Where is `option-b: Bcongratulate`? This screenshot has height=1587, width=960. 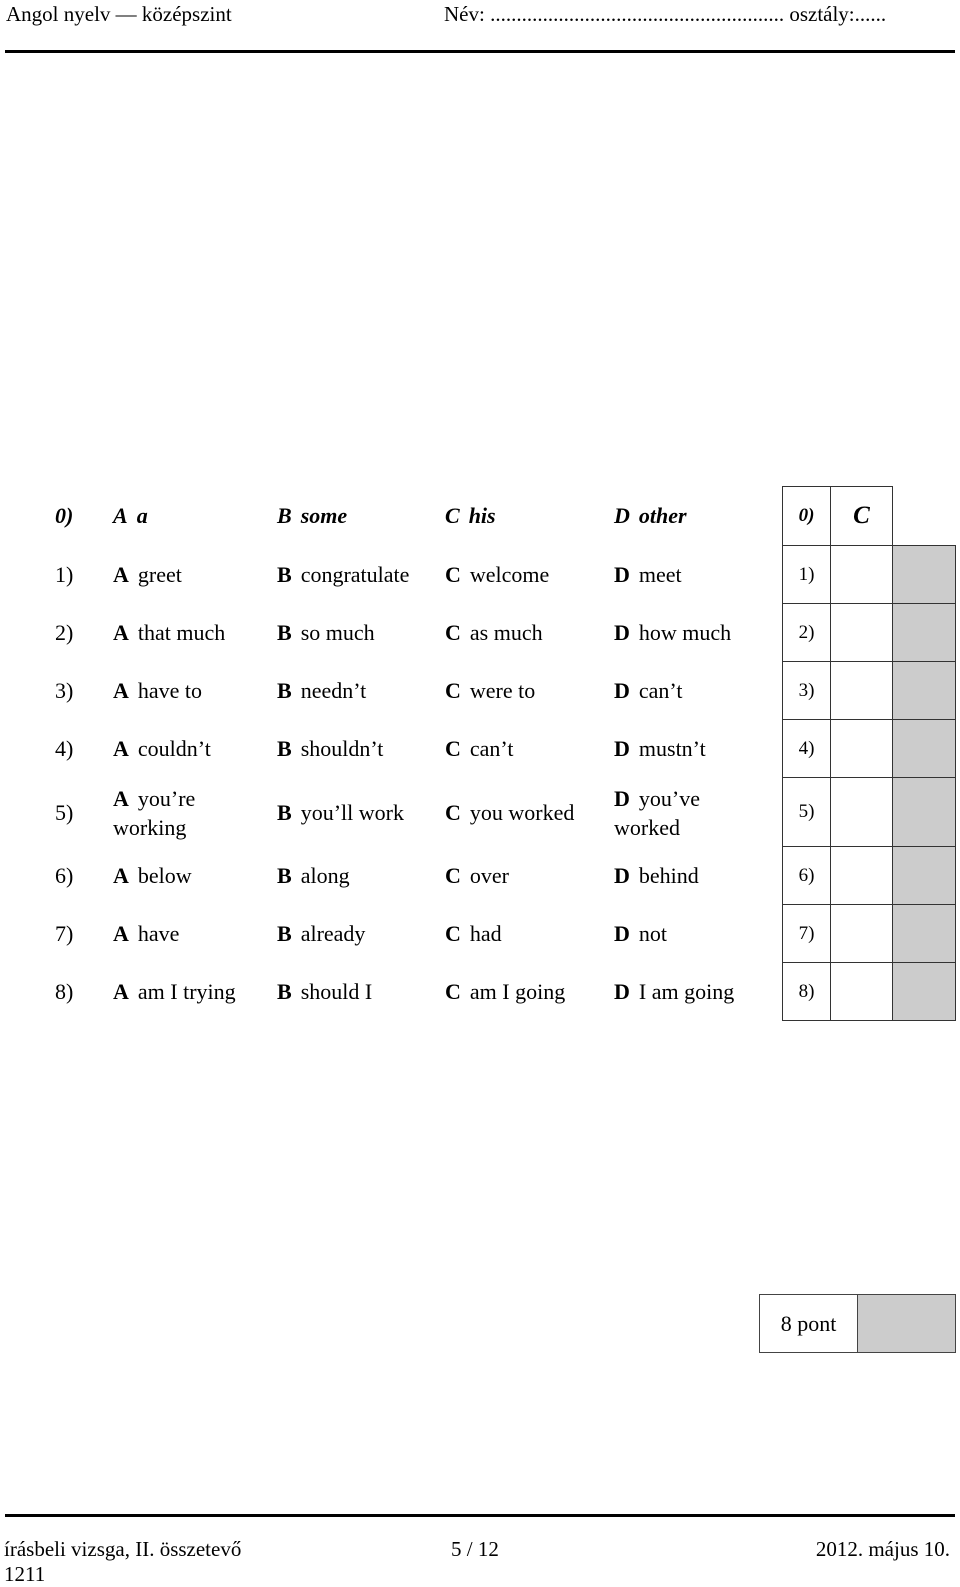
option-b: Bcongratulate is located at coordinates (343, 575).